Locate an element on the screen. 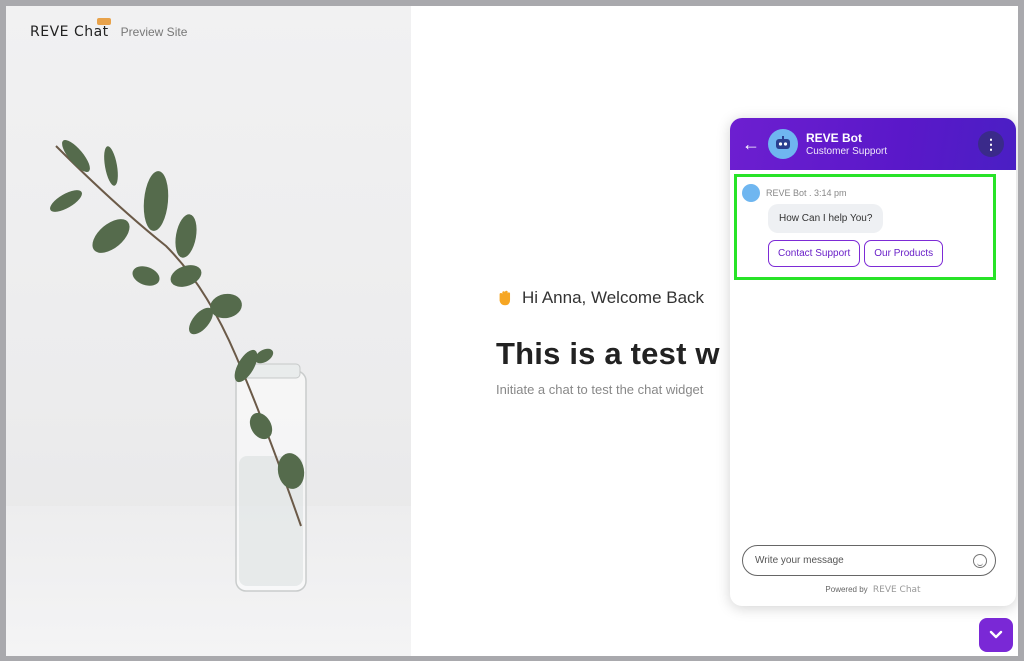  waving-hand-icon is located at coordinates (505, 298).